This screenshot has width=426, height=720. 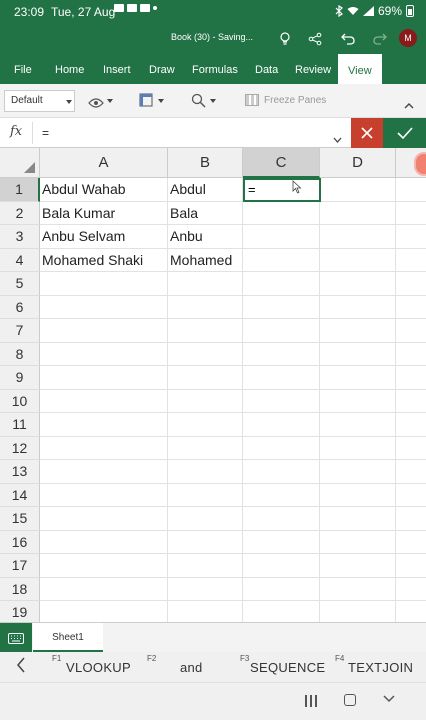 What do you see at coordinates (162, 69) in the screenshot?
I see `tab-draw: Draw` at bounding box center [162, 69].